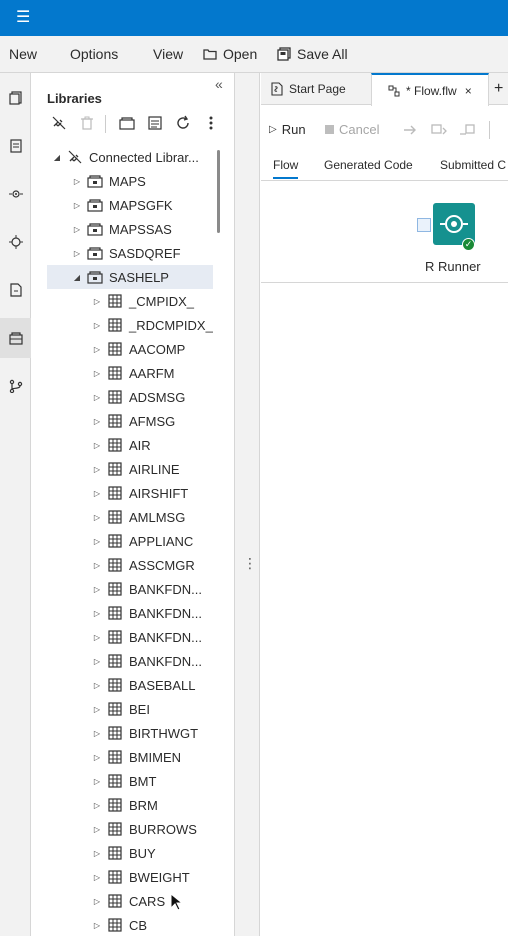  Describe the element at coordinates (123, 205) in the screenshot. I see `tree-node-library: ▷ MAPSGFK` at that location.